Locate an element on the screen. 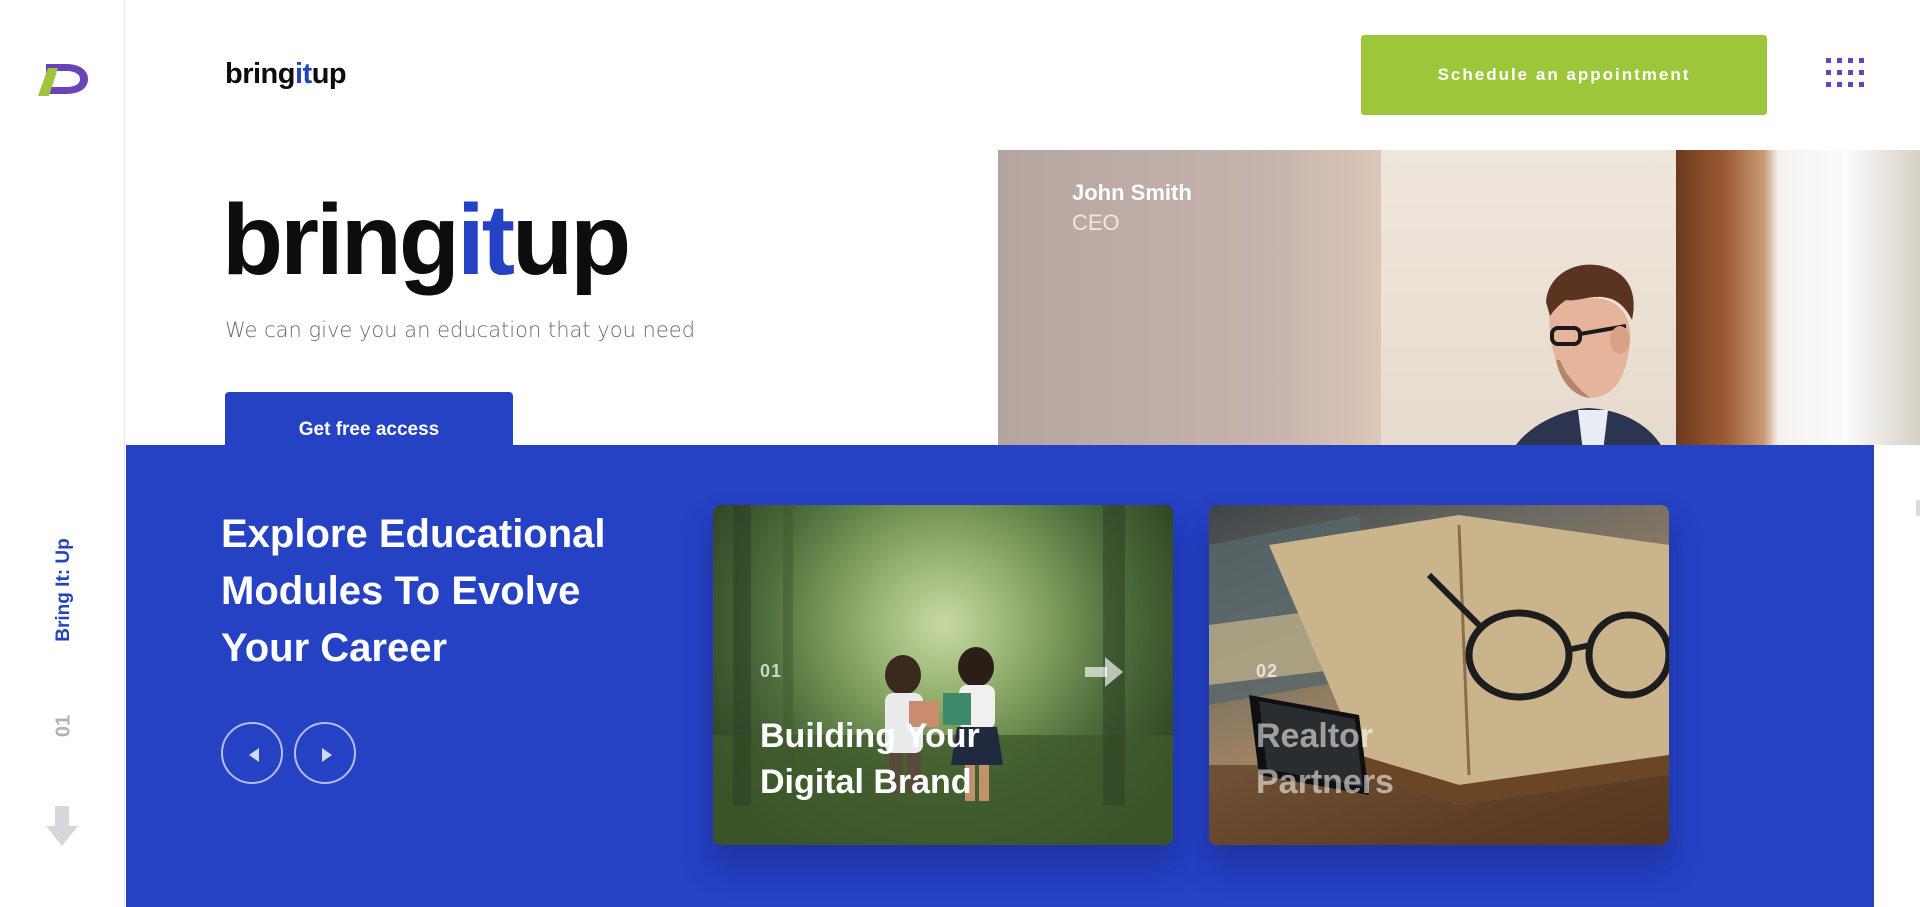 This screenshot has width=1920, height=907. hero-title-pre: bring is located at coordinates (341, 240).